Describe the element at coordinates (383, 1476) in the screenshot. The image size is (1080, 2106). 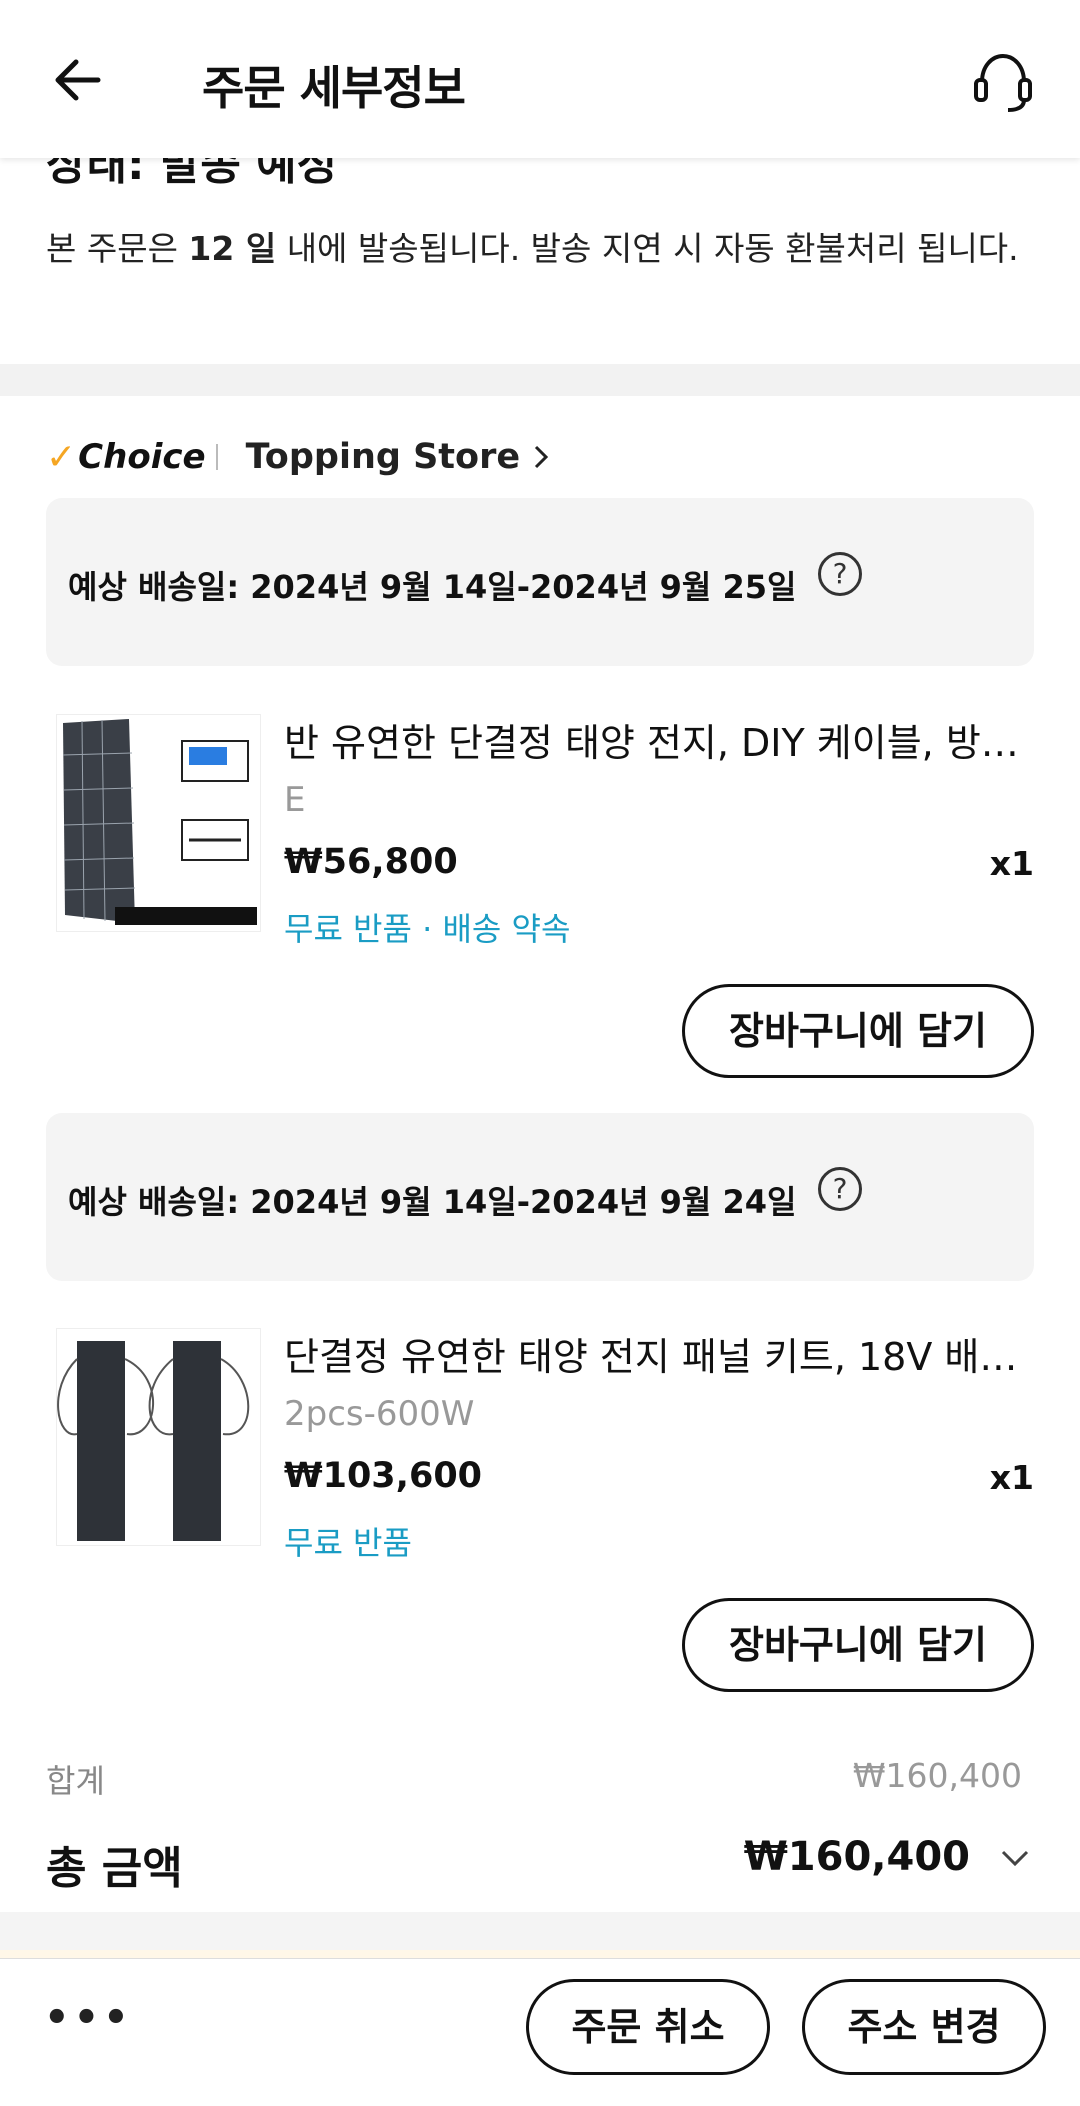
I see `product-price: ₩103,600` at that location.